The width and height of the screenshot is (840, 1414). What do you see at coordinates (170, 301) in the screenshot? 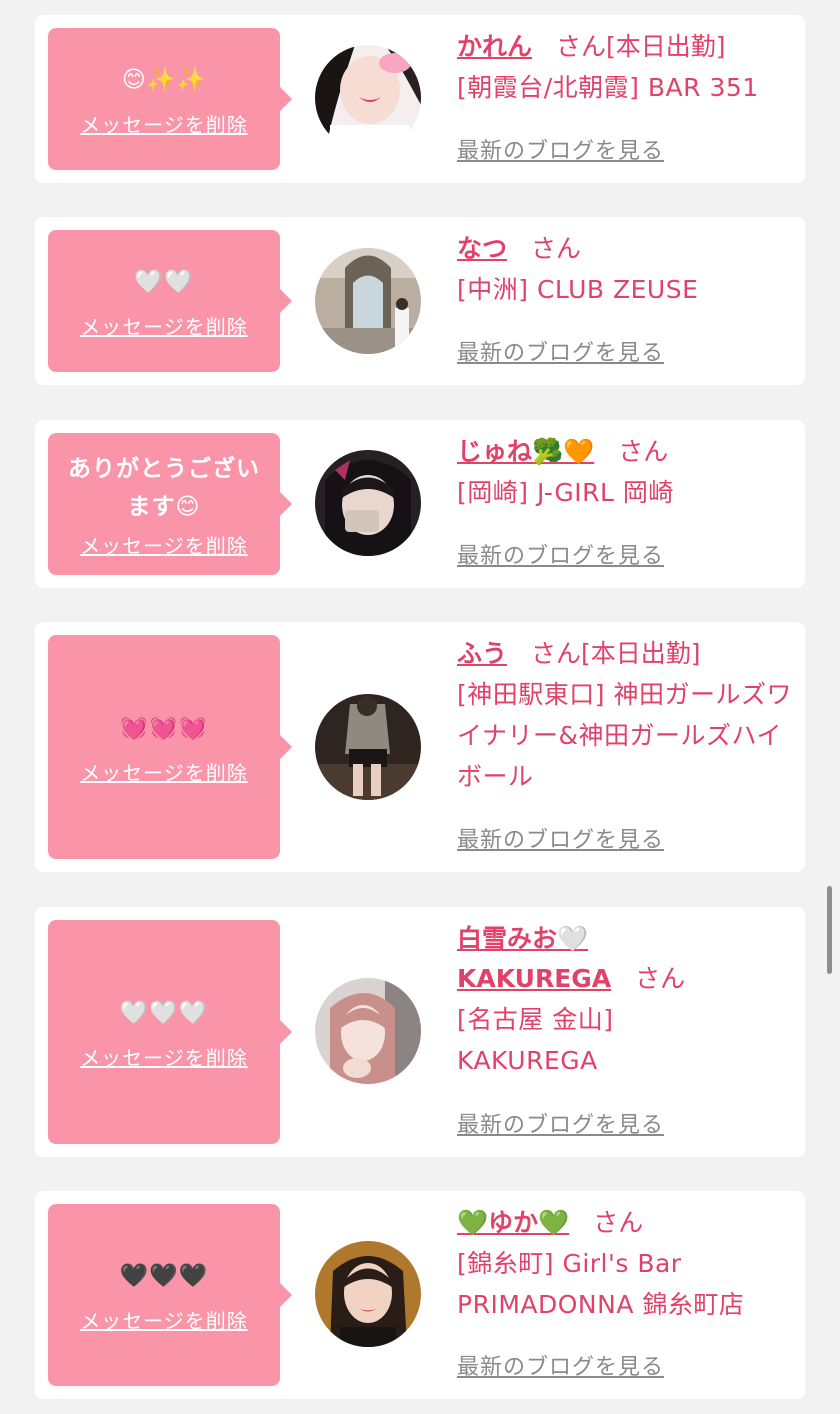
I see `message-bubble: 🤍🤍 メッセージを削除` at bounding box center [170, 301].